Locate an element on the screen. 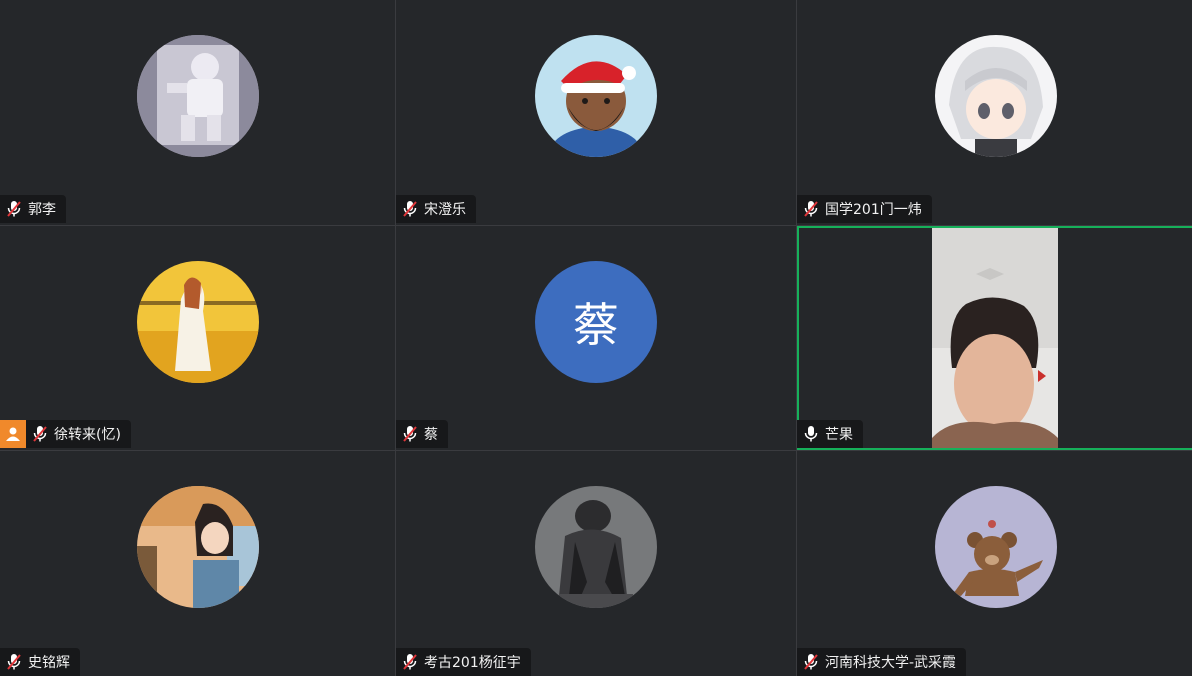 This screenshot has height=676, width=1192. teddy-bear-avatar is located at coordinates (995, 547).